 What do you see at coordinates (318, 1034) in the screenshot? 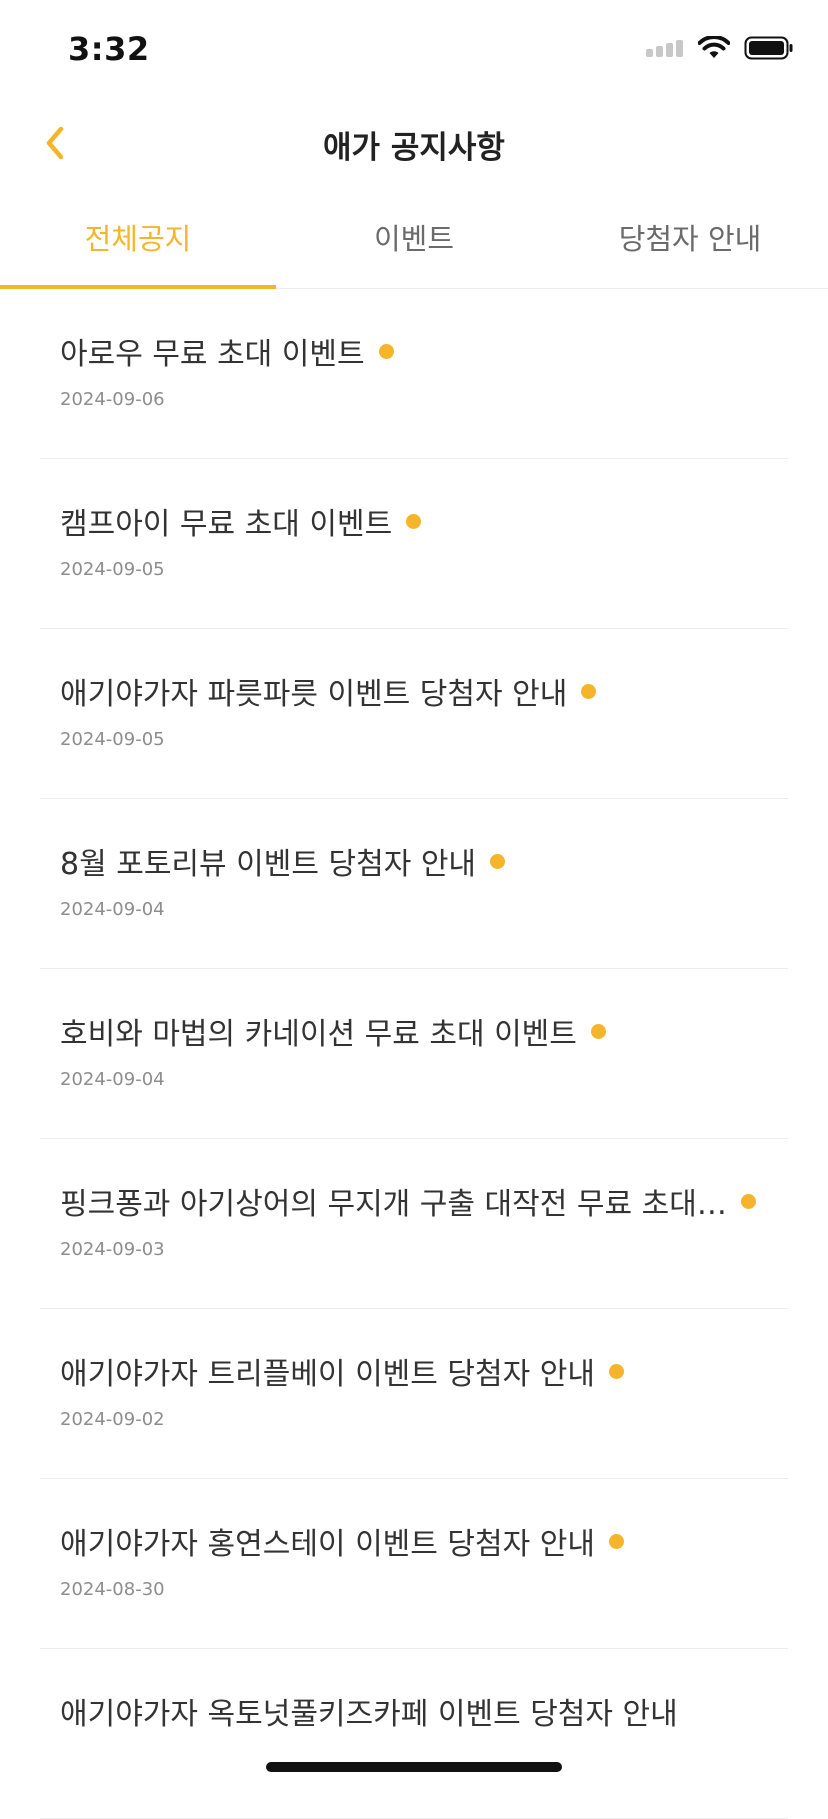
I see `notice-title: 호비와 마법의 카네이션 무료 초대 이벤트` at bounding box center [318, 1034].